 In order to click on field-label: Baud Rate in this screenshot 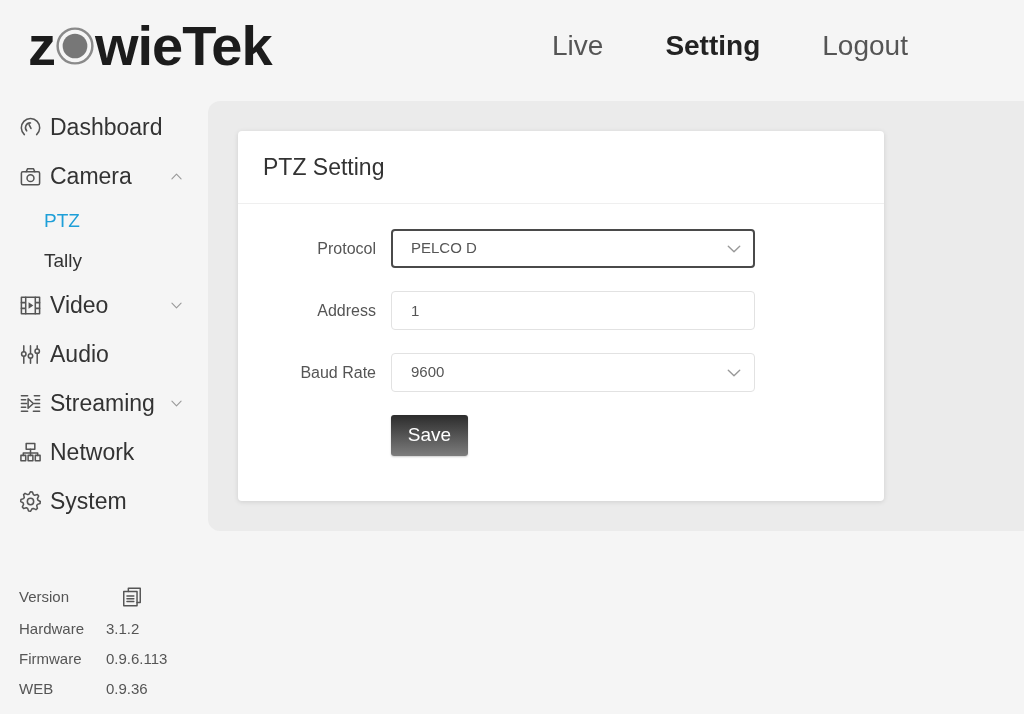, I will do `click(338, 372)`.